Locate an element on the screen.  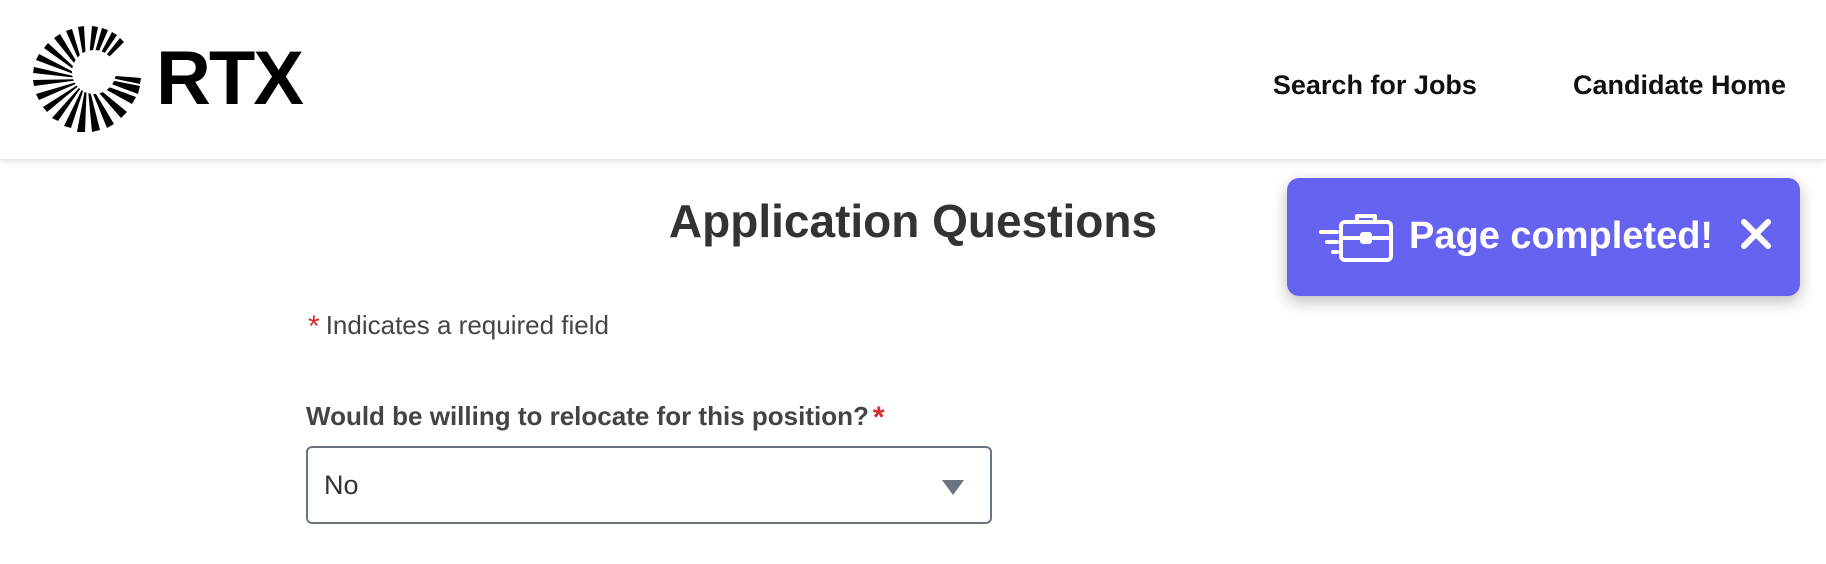
chevron-down-icon is located at coordinates (953, 487).